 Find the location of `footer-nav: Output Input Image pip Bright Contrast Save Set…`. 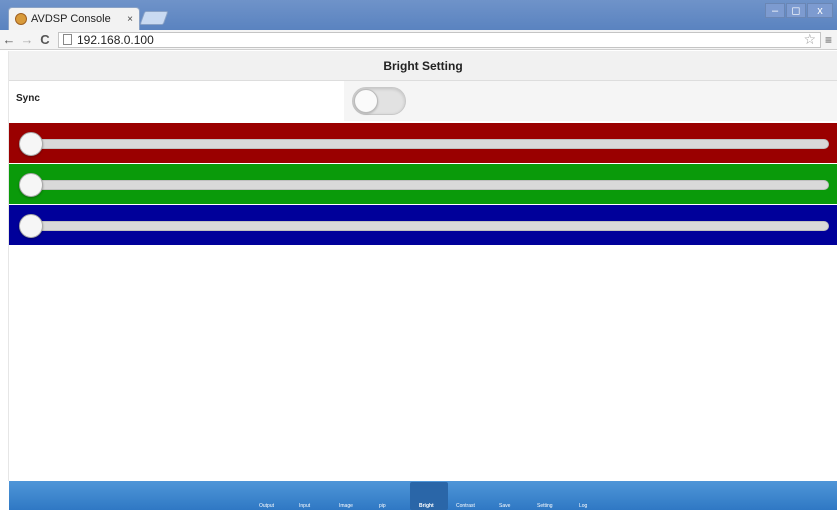

footer-nav: Output Input Image pip Bright Contrast Save Set… is located at coordinates (423, 495).